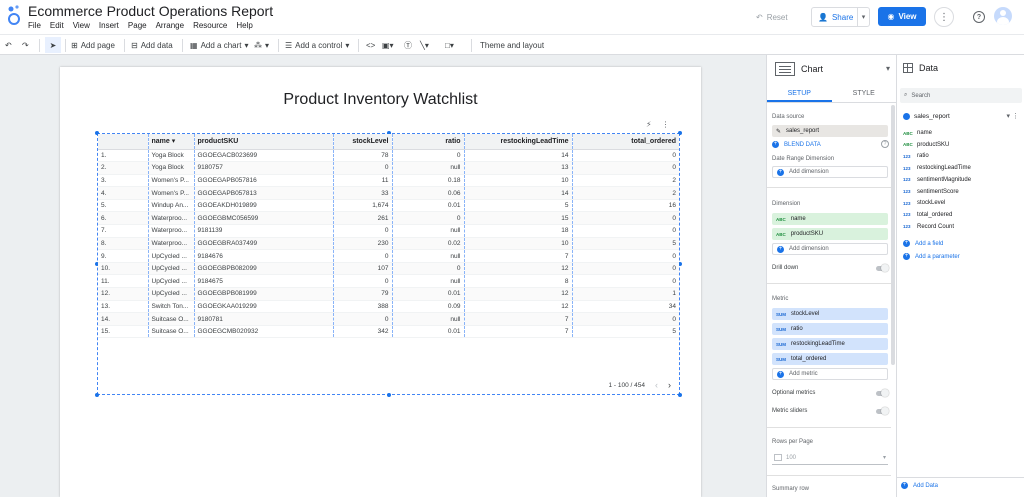  What do you see at coordinates (388, 45) in the screenshot?
I see `image-icon: ▣▾` at bounding box center [388, 45].